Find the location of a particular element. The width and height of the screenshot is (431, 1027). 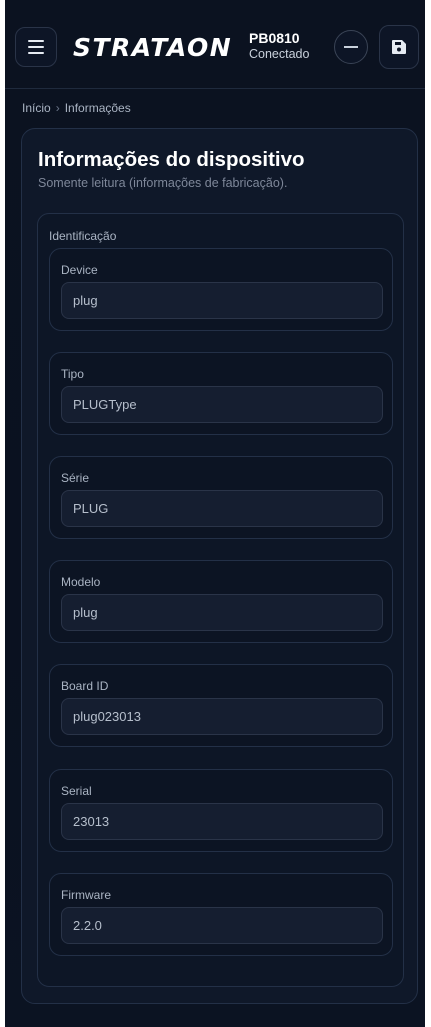

field-board-id: Board ID is located at coordinates (221, 705).